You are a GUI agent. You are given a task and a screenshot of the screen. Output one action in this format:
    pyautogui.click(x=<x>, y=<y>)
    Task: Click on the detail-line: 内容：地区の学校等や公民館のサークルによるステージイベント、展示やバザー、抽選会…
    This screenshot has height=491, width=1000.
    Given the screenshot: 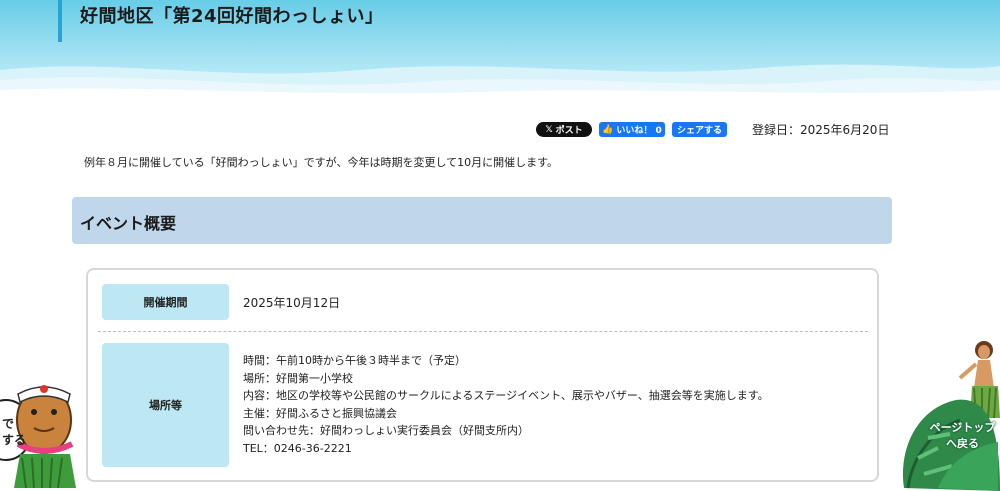 What is the action you would take?
    pyautogui.click(x=506, y=396)
    